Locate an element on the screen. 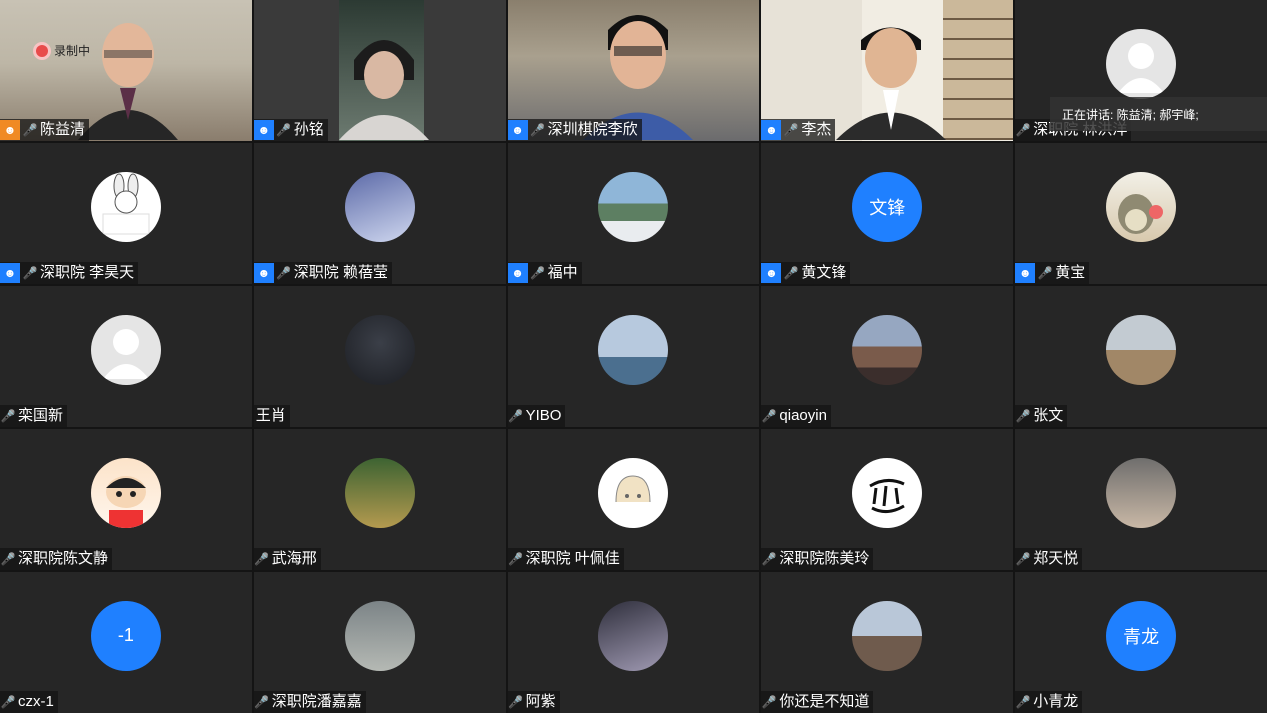 Image resolution: width=1267 pixels, height=713 pixels. speaking-label: 正在讲话: 陈益清; 郝宇峰; is located at coordinates (1130, 114).